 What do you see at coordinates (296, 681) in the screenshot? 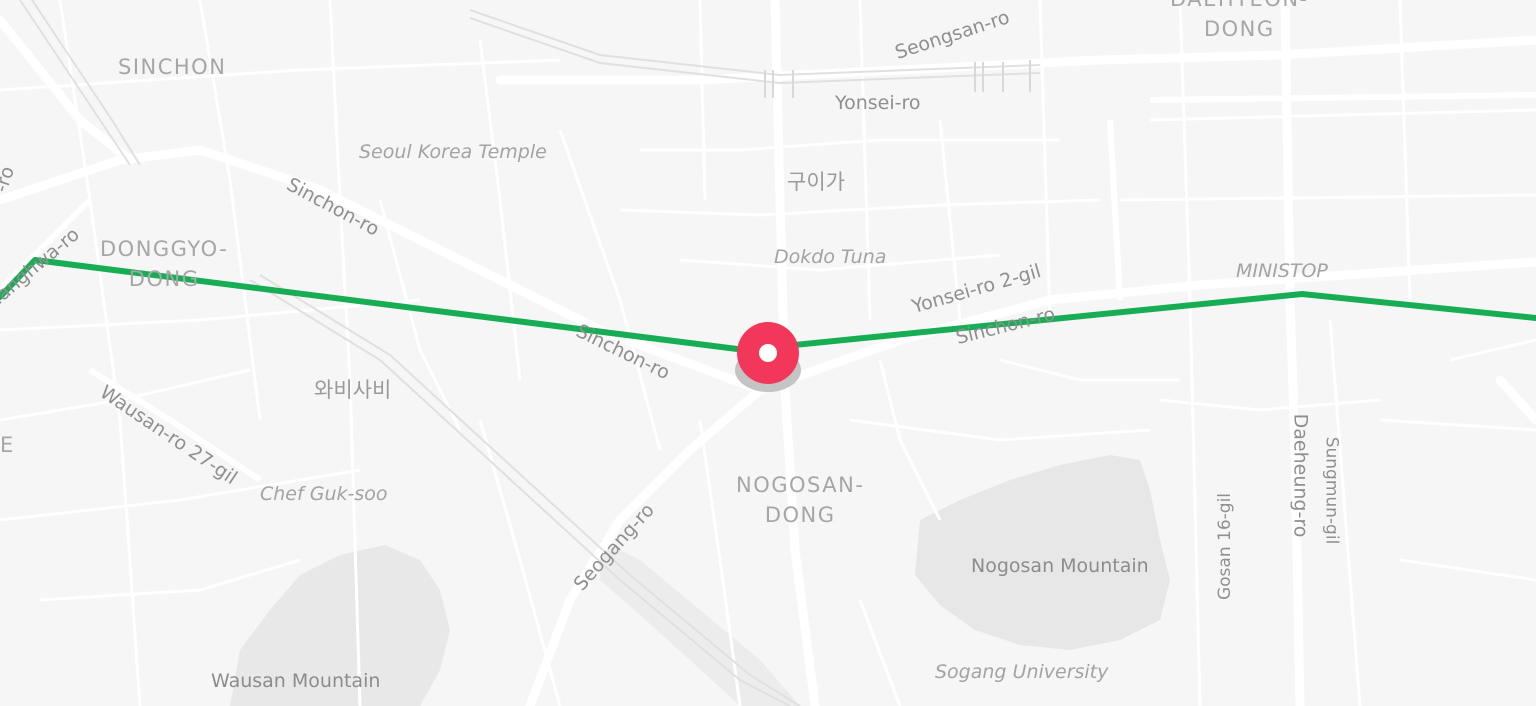
I see `mountain-label-wausan: Wausan Mountain` at bounding box center [296, 681].